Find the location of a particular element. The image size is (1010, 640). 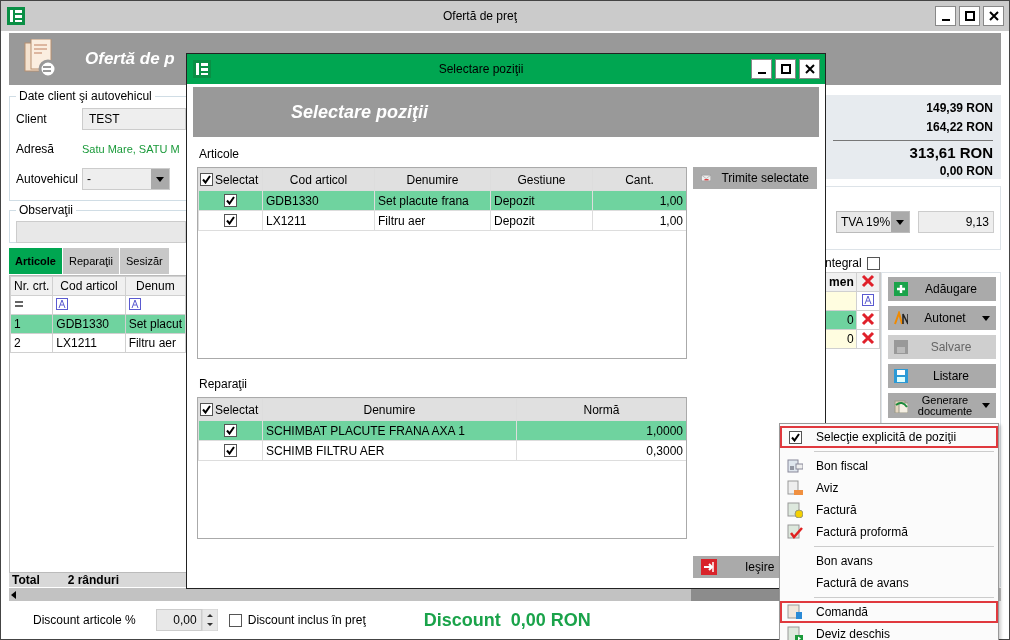

menu-item: Selecţie explicită de poziţii is located at coordinates (889, 437).